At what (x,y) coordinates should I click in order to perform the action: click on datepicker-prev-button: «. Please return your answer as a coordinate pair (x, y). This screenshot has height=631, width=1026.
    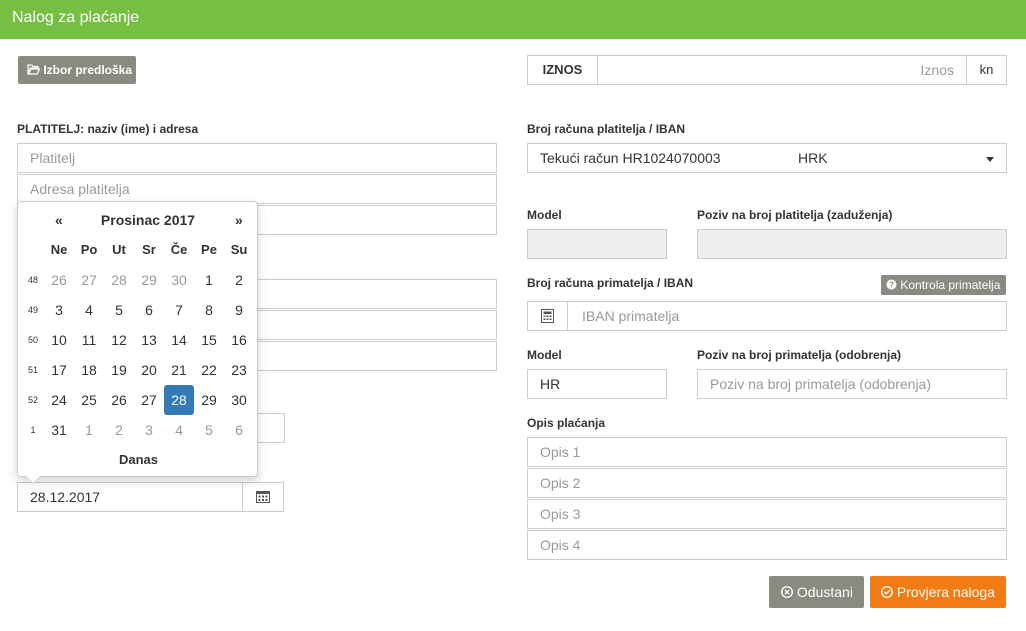
    Looking at the image, I should click on (59, 220).